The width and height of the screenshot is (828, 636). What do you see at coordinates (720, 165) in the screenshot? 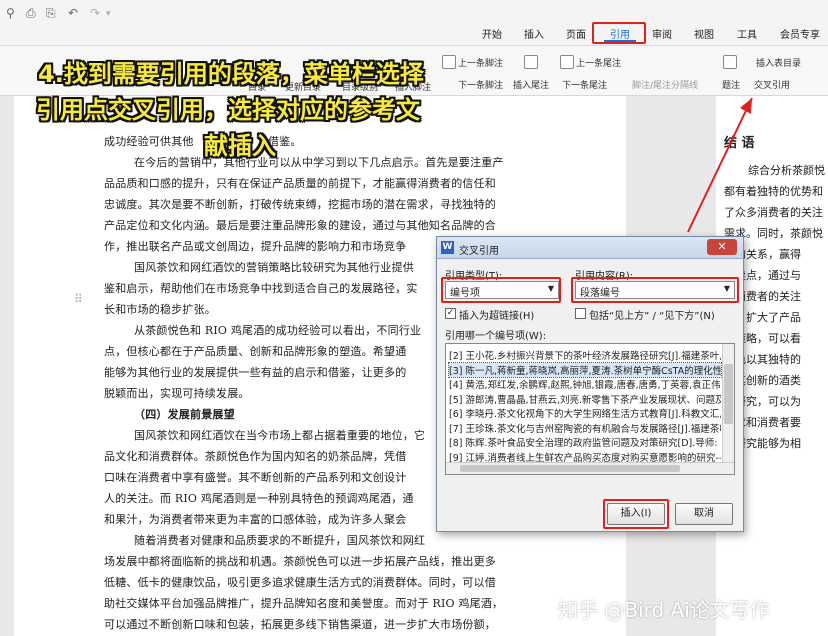
I see `arrow-to-cross-reference` at bounding box center [720, 165].